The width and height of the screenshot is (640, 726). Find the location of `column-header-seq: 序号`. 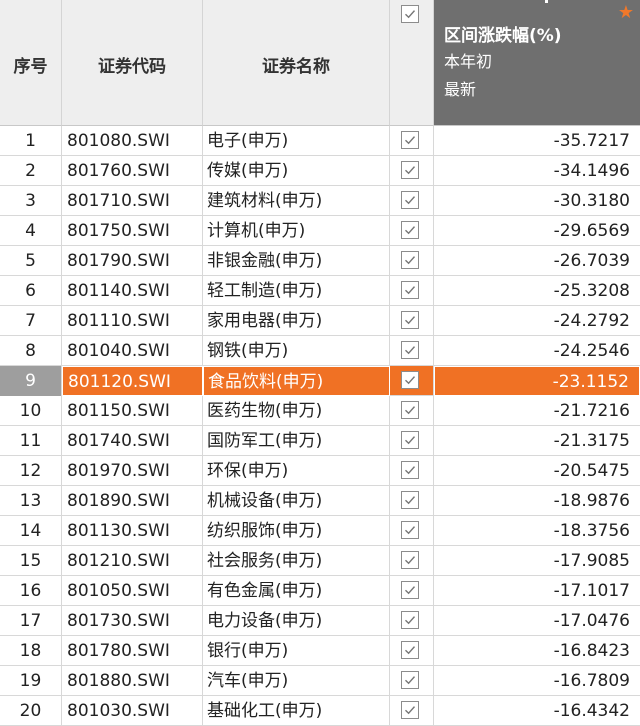

column-header-seq: 序号 is located at coordinates (31, 63).